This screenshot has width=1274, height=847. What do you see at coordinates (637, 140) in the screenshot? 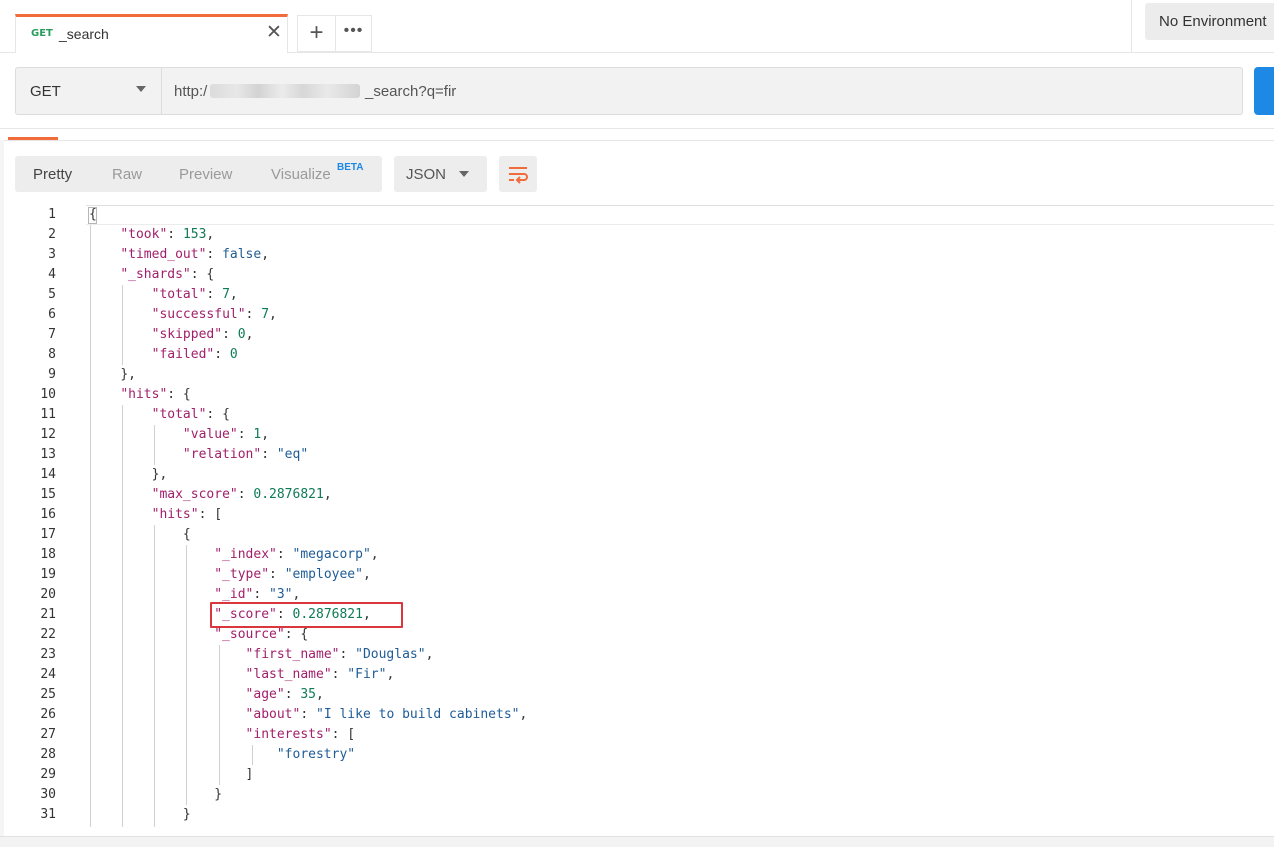
I see `divider` at bounding box center [637, 140].